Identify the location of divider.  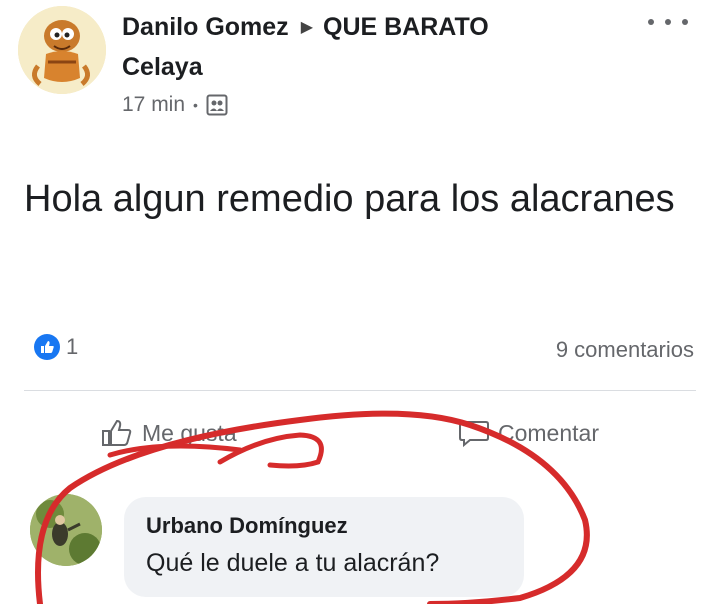
(360, 390).